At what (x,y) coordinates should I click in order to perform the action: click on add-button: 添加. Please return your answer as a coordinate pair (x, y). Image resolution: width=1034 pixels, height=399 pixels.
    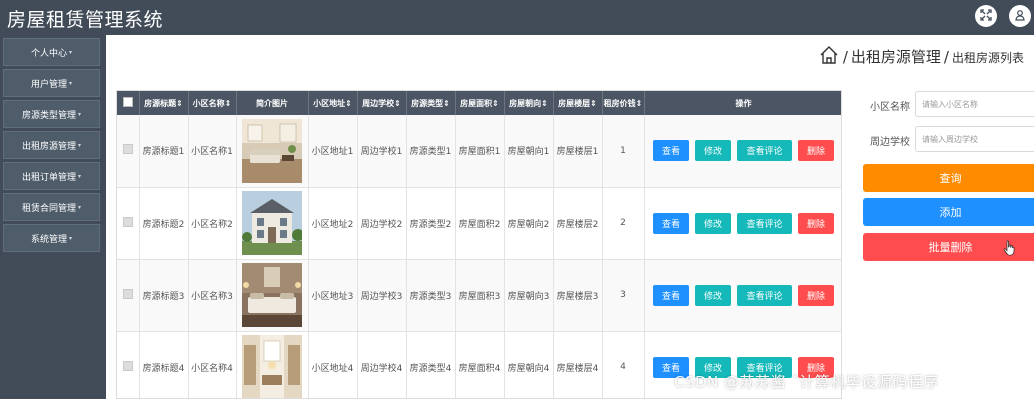
    Looking at the image, I should click on (948, 212).